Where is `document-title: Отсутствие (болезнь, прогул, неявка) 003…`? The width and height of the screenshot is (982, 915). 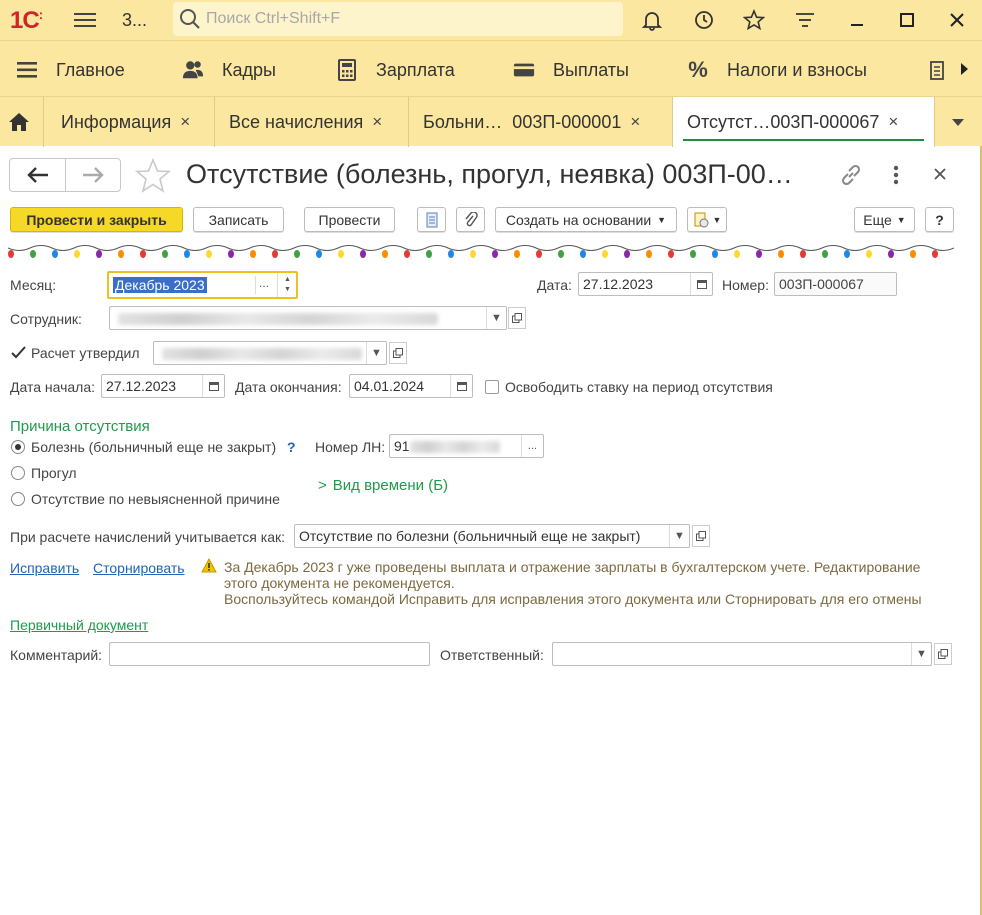 document-title: Отсутствие (болезнь, прогул, неявка) 003… is located at coordinates (489, 174).